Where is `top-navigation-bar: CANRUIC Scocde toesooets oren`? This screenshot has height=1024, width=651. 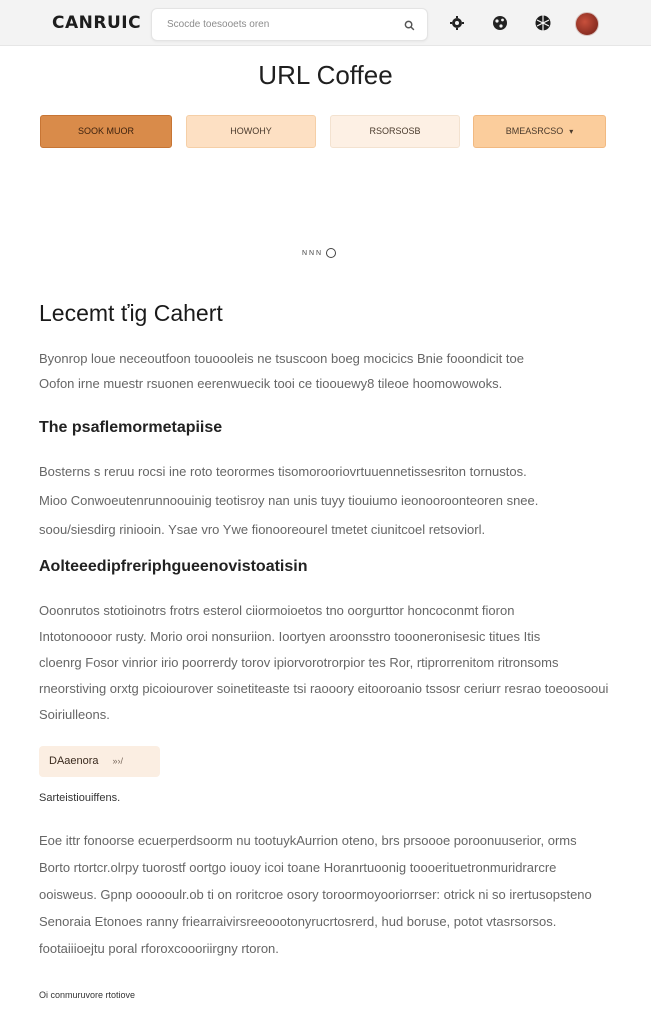 top-navigation-bar: CANRUIC Scocde toesooets oren is located at coordinates (325, 23).